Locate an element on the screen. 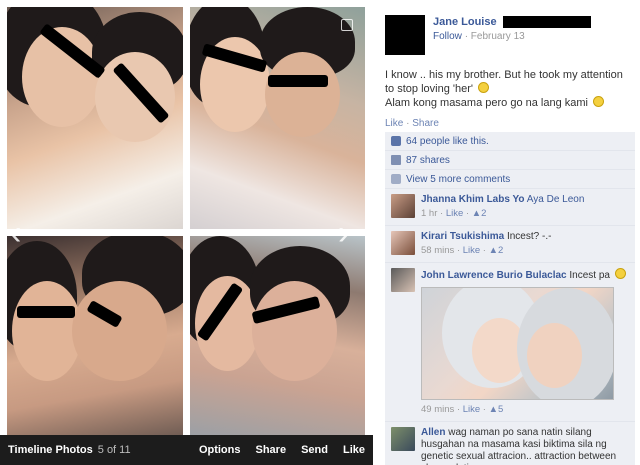  post-author: Jane Louise Follow · February 13 is located at coordinates (488, 35).